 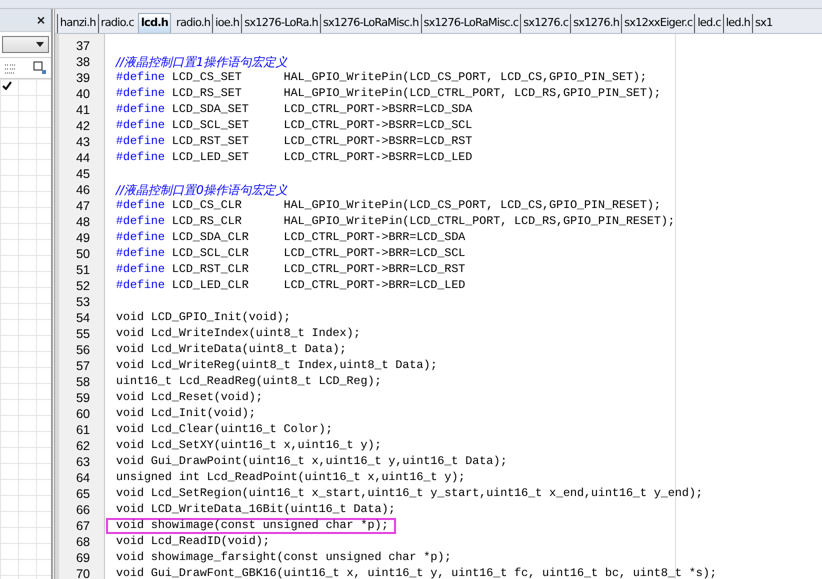 What do you see at coordinates (224, 430) in the screenshot?
I see `code-line: void Lcd_Clear(uint16_t Color);` at bounding box center [224, 430].